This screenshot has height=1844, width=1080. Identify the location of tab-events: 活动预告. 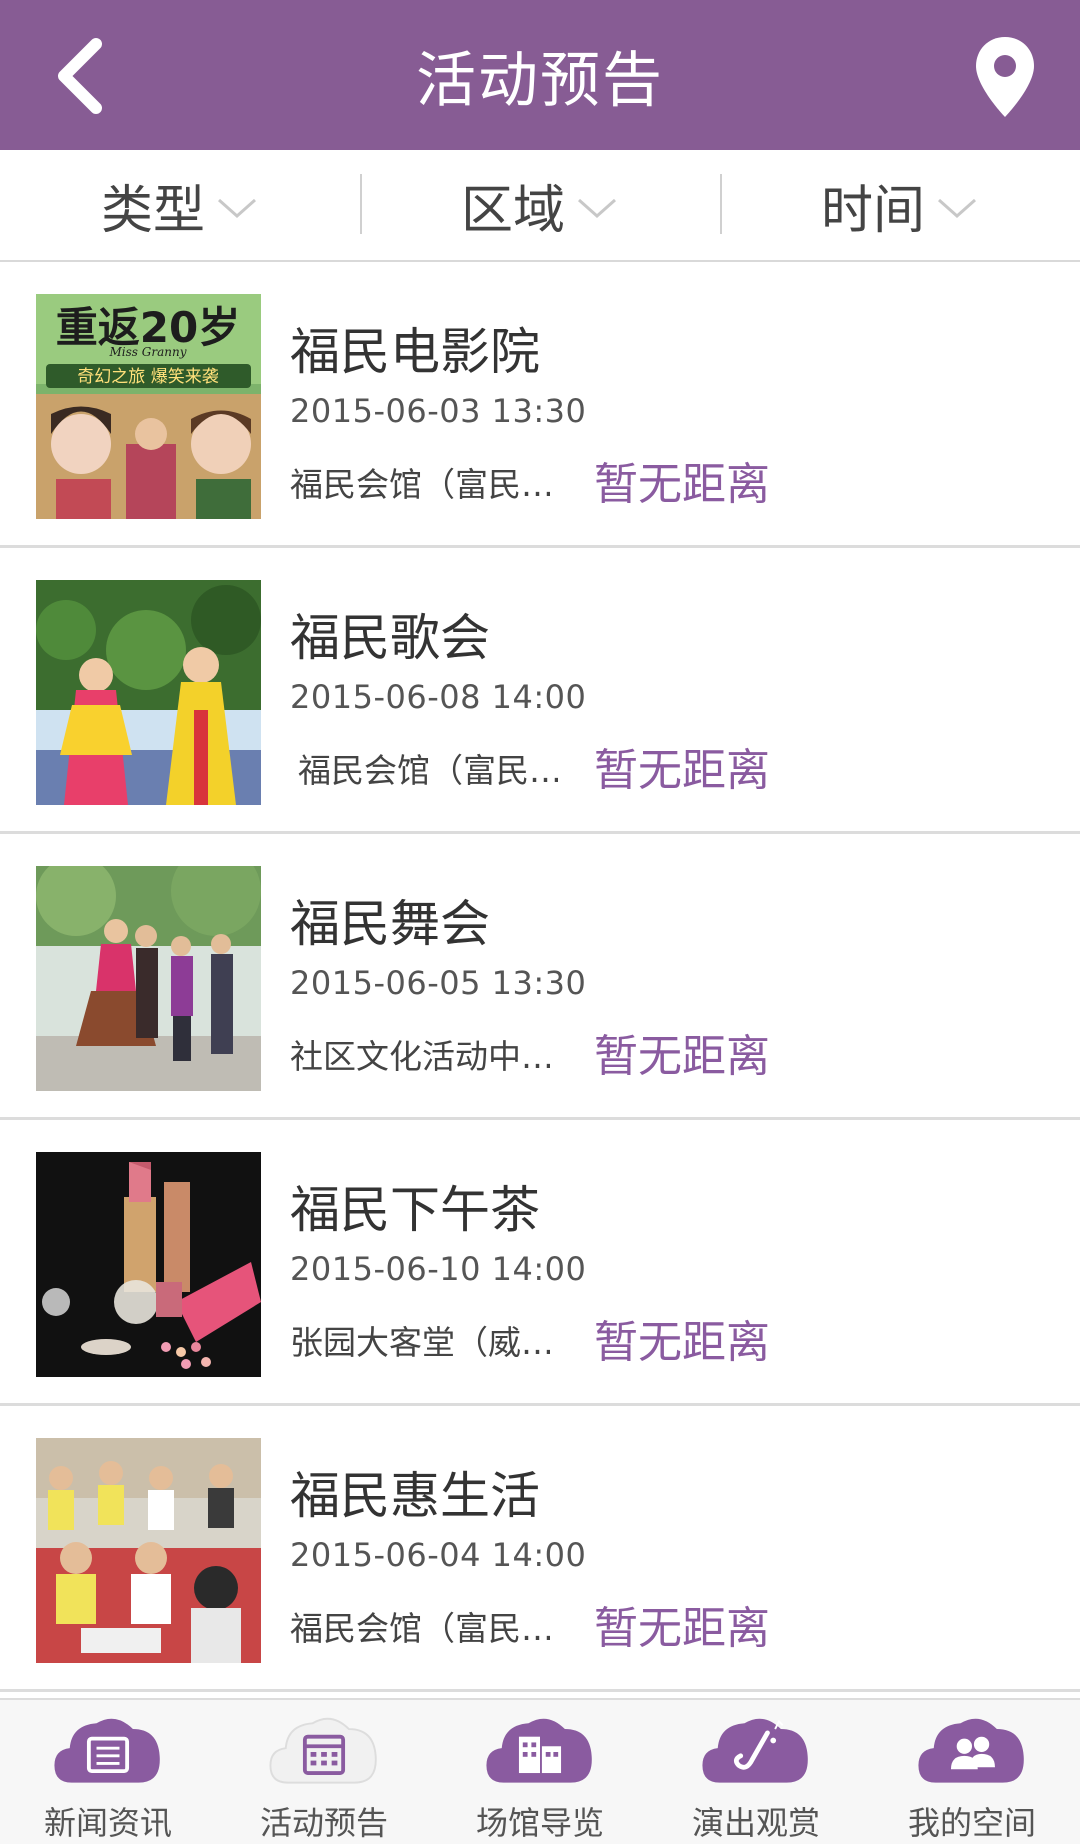
(324, 1772).